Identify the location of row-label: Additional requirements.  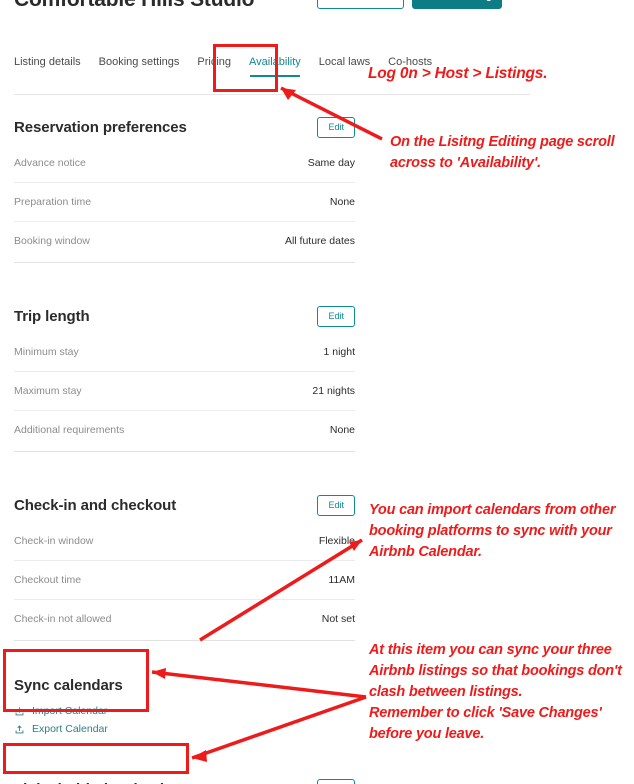
(69, 430).